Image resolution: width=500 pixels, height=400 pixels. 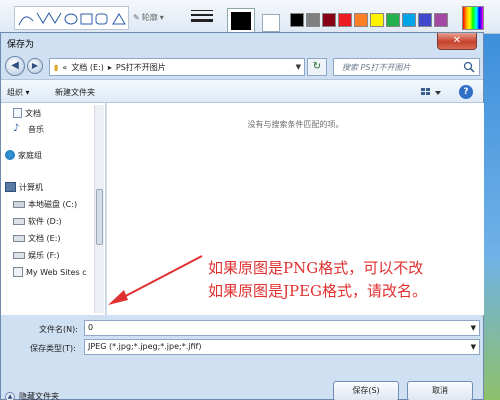 I want to click on organize-button: 组织 ▾, so click(x=18, y=92).